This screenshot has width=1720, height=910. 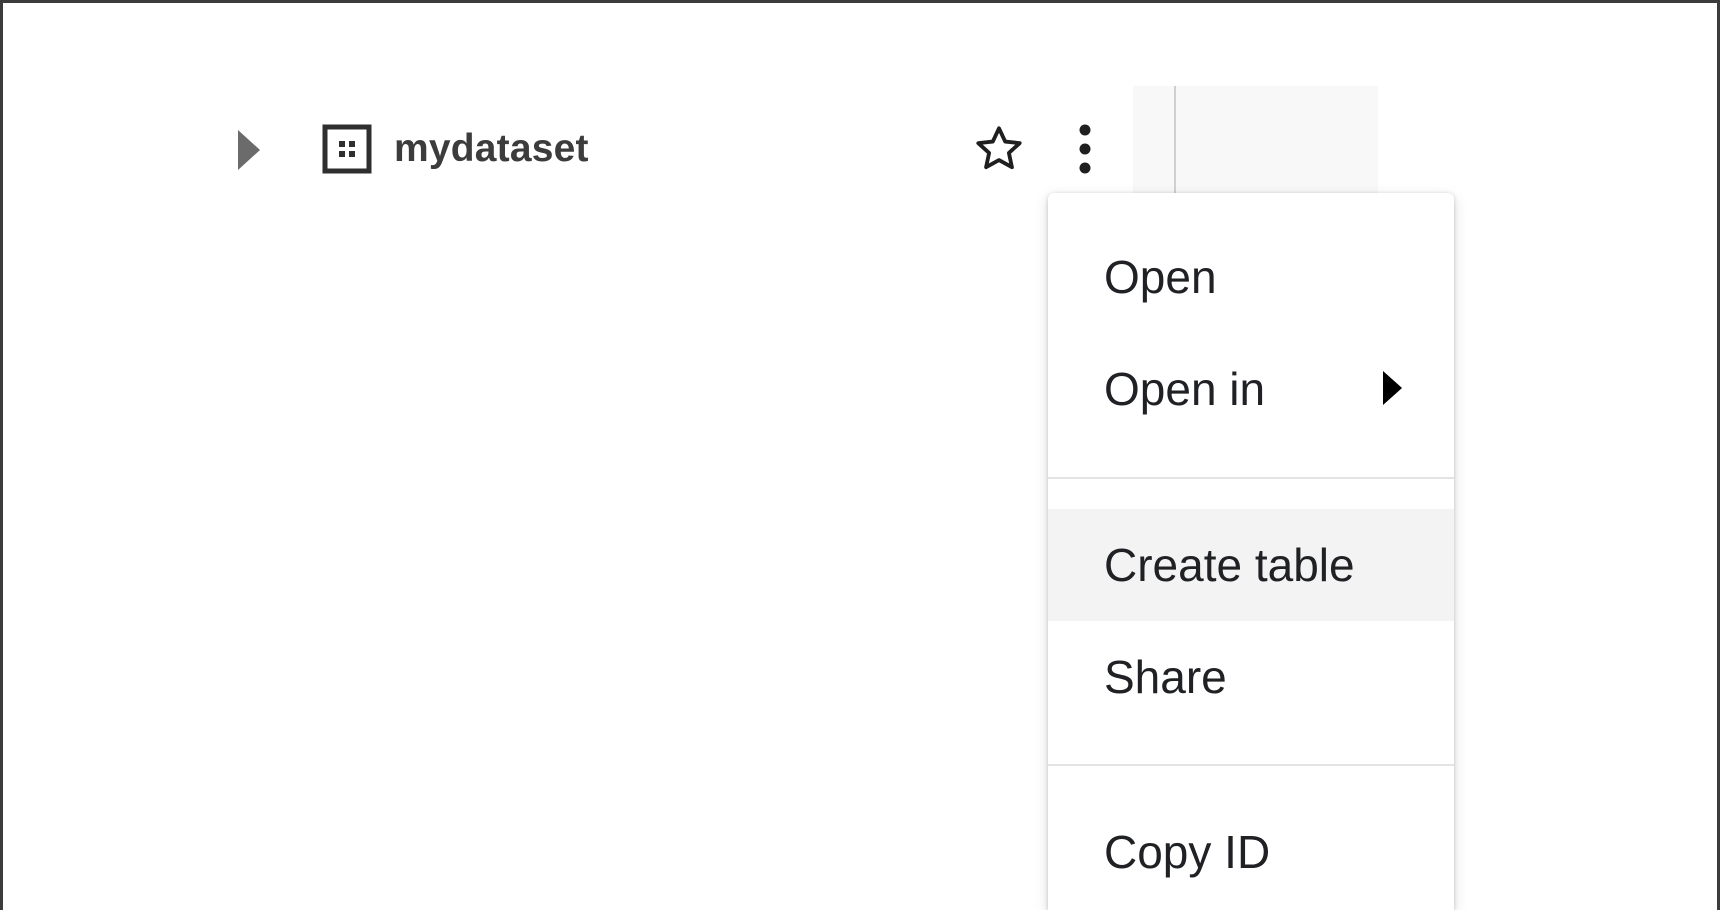 I want to click on menu-item-label: Open in, so click(x=1185, y=389).